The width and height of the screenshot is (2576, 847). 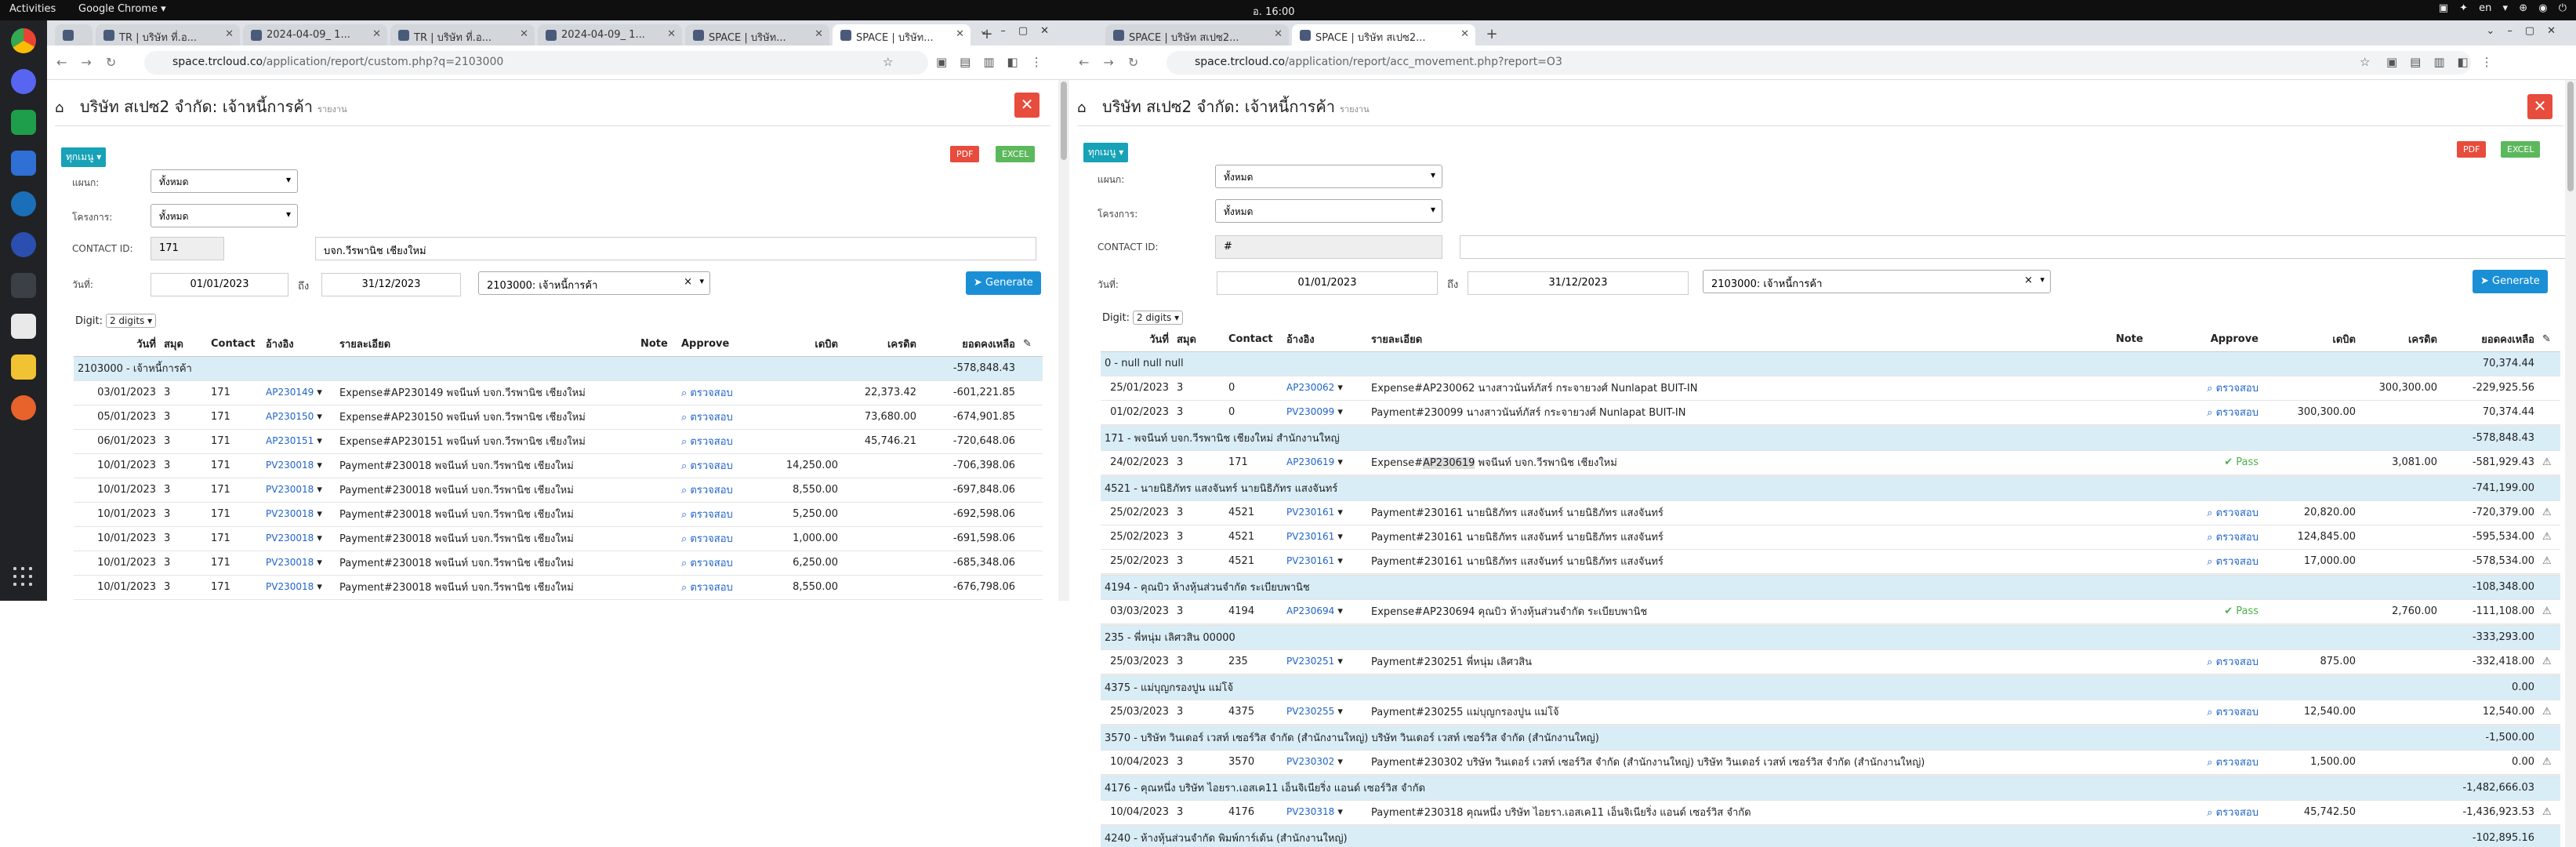 I want to click on row-ref: PV230318 ▾, so click(x=1325, y=812).